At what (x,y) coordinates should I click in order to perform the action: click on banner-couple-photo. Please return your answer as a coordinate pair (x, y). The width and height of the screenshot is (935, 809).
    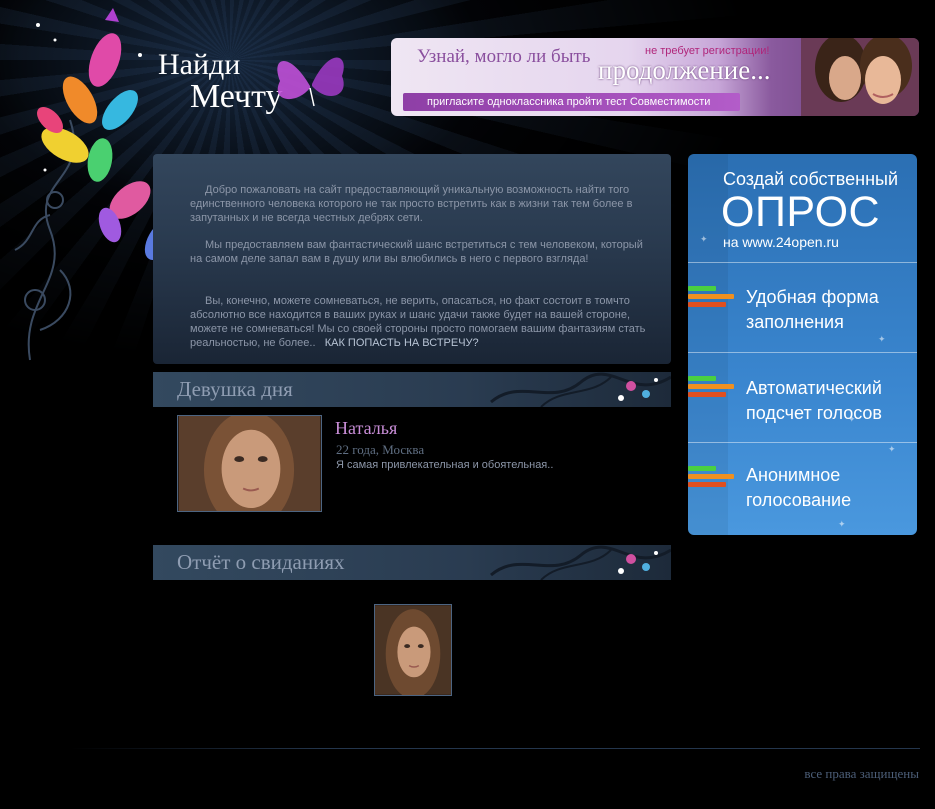
    Looking at the image, I should click on (860, 77).